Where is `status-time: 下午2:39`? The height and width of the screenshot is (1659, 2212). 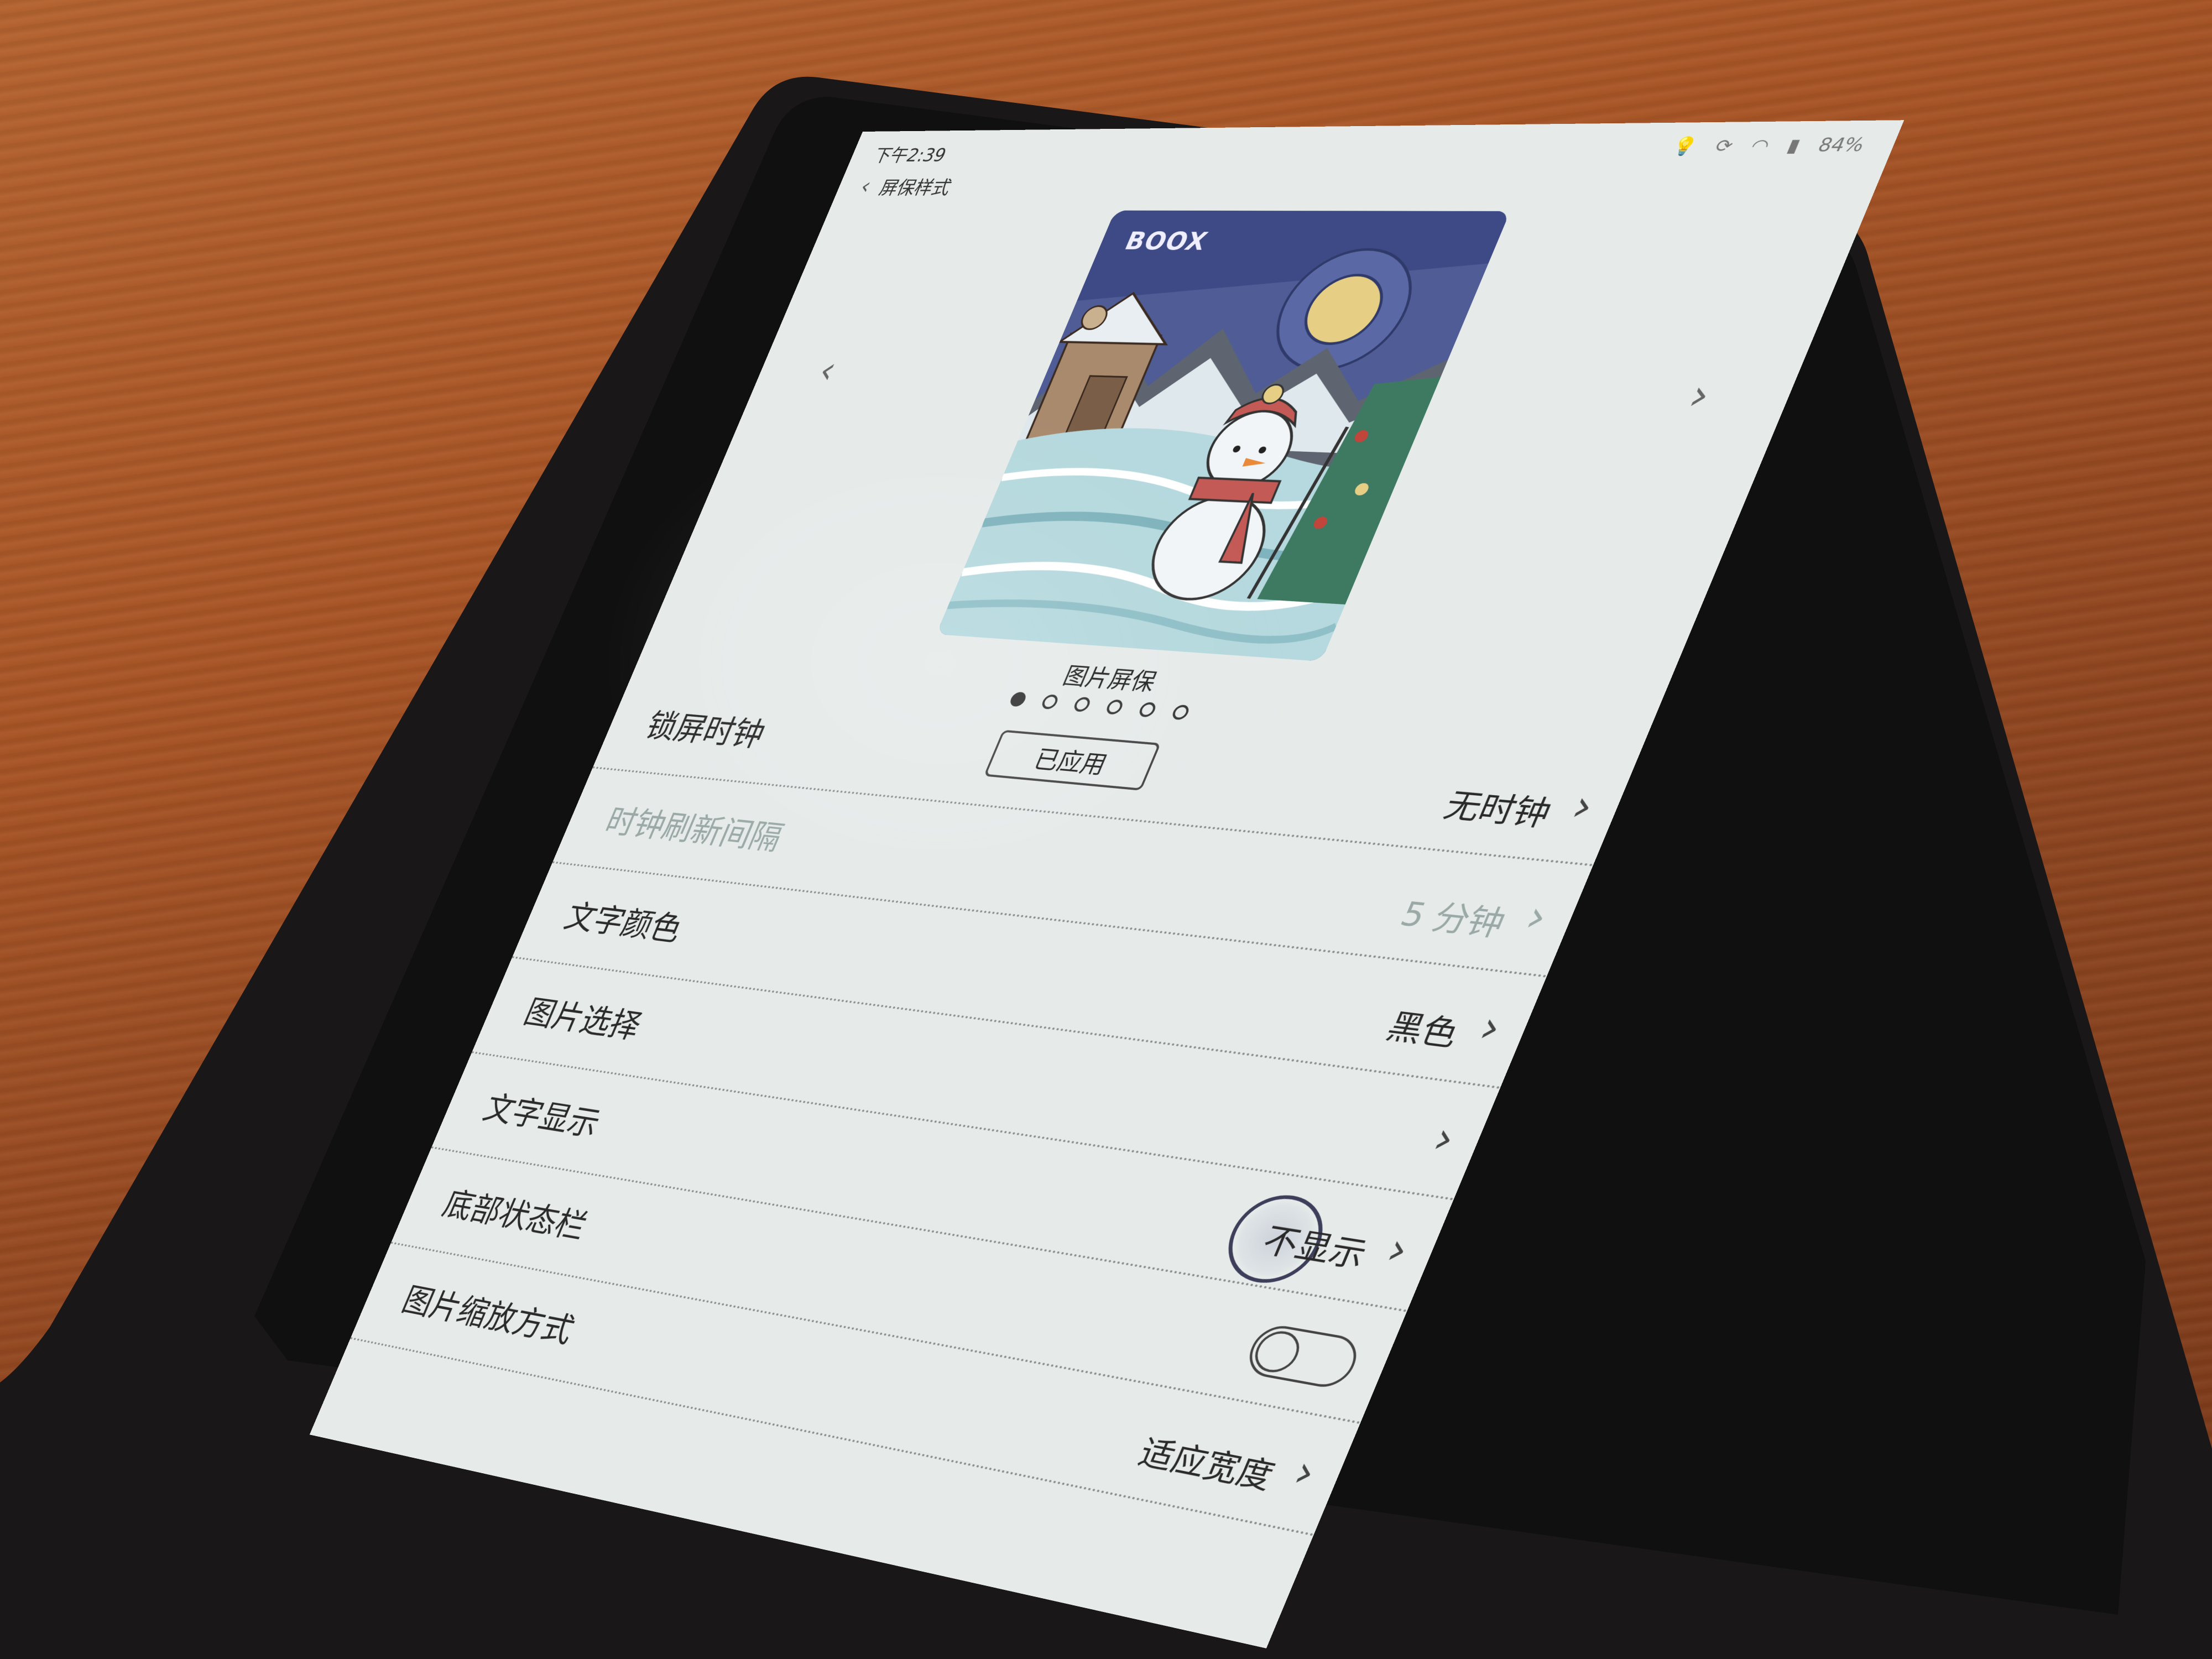
status-time: 下午2:39 is located at coordinates (910, 155).